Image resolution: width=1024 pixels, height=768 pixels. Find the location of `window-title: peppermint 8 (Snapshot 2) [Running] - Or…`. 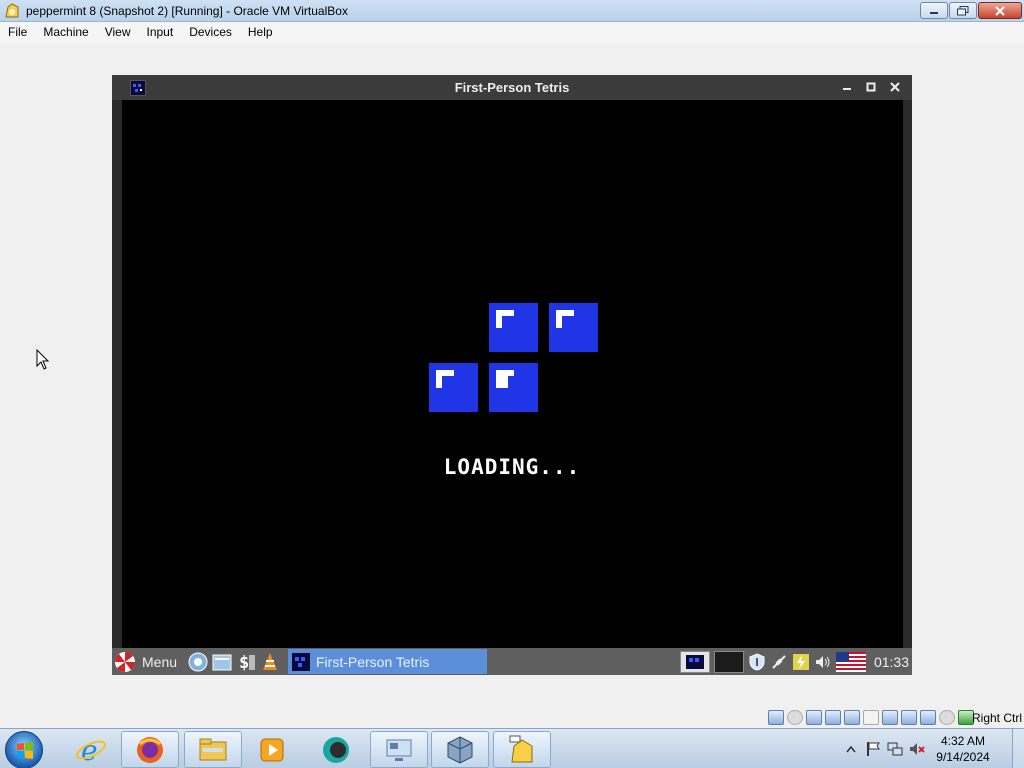

window-title: peppermint 8 (Snapshot 2) [Running] - Or… is located at coordinates (187, 10).